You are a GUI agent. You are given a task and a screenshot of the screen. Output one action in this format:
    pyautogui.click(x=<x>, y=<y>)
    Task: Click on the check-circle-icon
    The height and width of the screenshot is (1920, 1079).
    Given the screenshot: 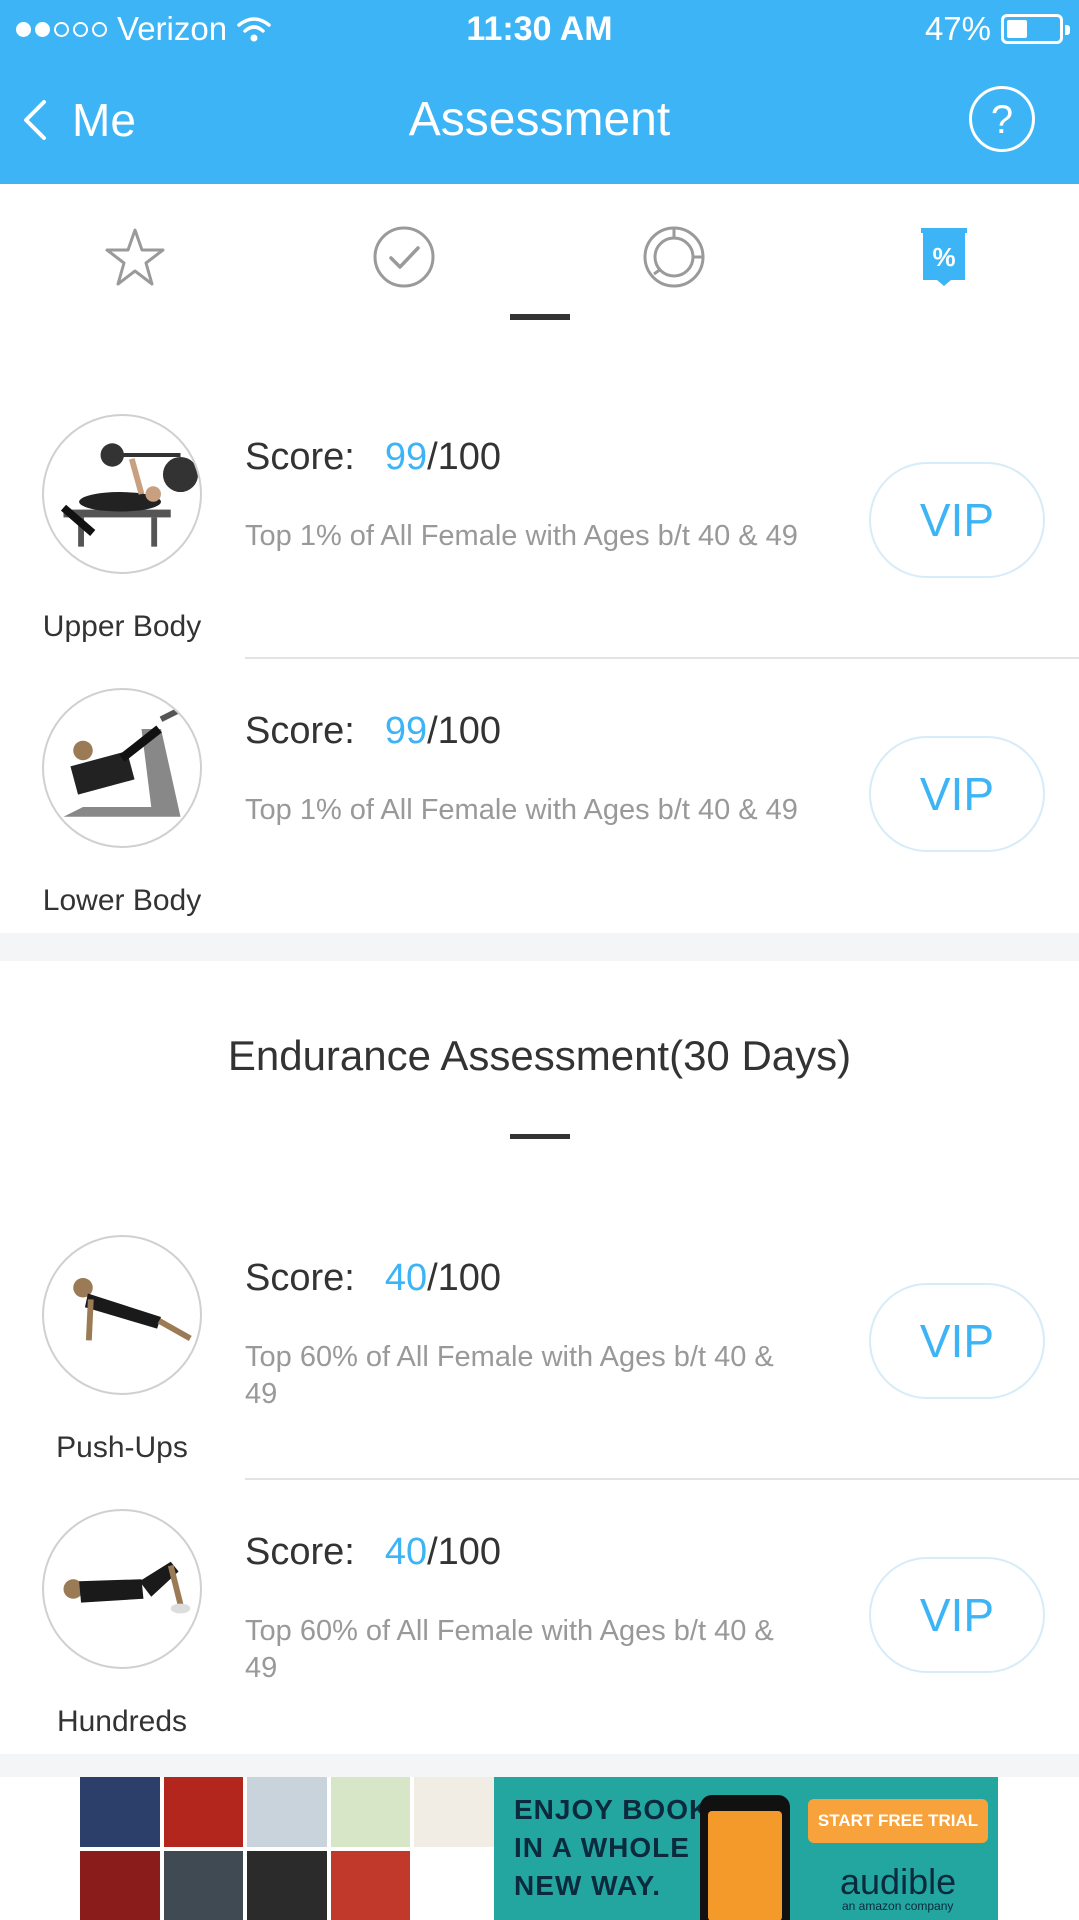 What is the action you would take?
    pyautogui.click(x=404, y=257)
    